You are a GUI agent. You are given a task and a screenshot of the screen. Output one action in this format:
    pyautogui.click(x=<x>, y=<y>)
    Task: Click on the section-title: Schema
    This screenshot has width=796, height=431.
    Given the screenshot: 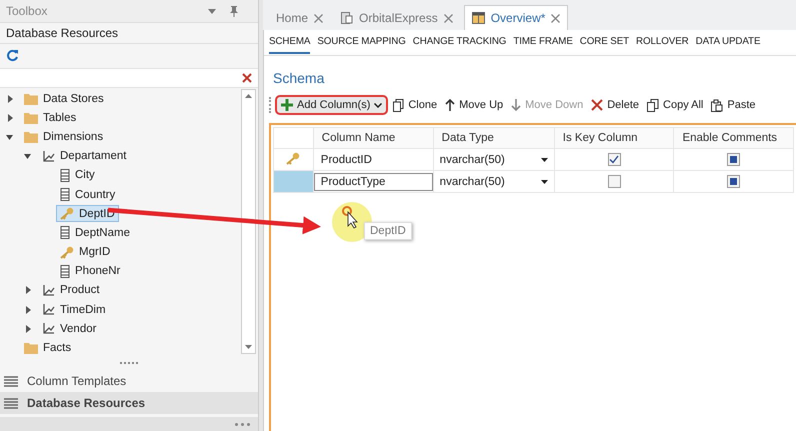 What is the action you would take?
    pyautogui.click(x=299, y=78)
    